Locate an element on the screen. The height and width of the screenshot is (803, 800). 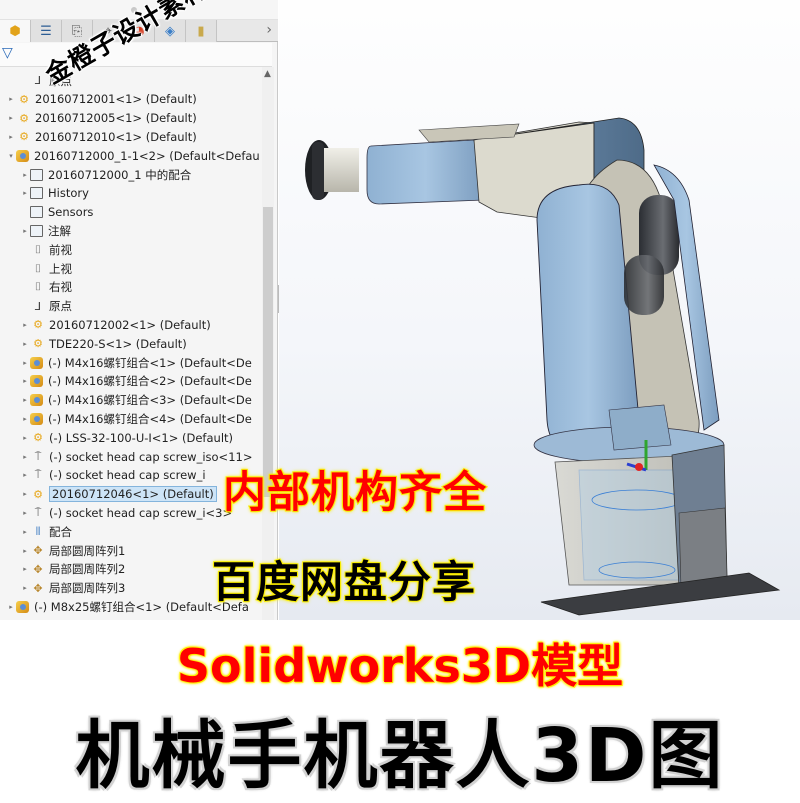
origin-icon: ⅃ is located at coordinates (38, 306).